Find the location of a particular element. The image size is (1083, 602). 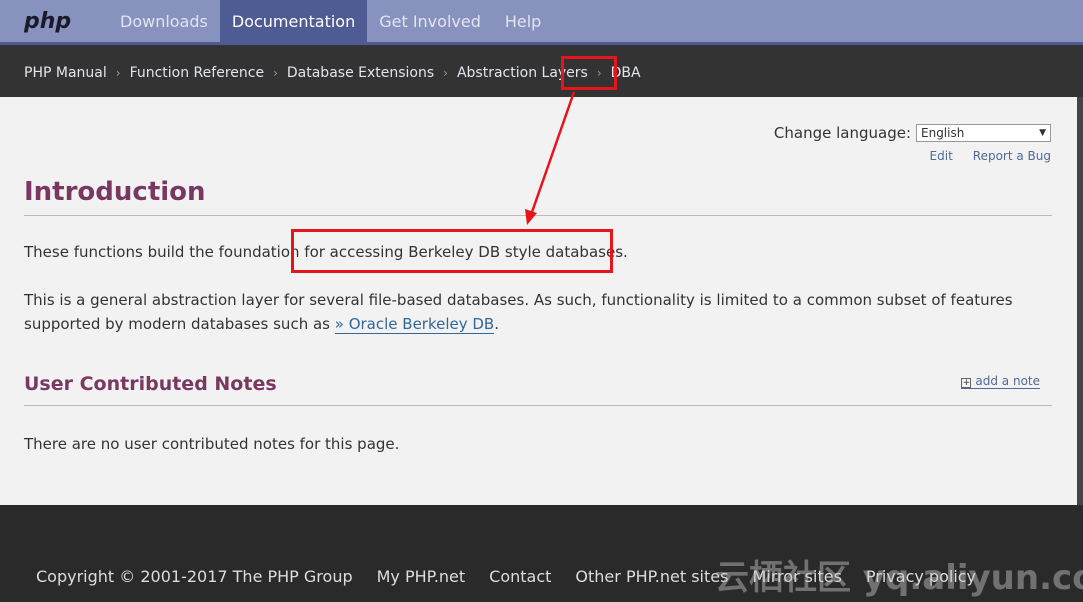

footer-my-php: My PHP.net is located at coordinates (421, 576).